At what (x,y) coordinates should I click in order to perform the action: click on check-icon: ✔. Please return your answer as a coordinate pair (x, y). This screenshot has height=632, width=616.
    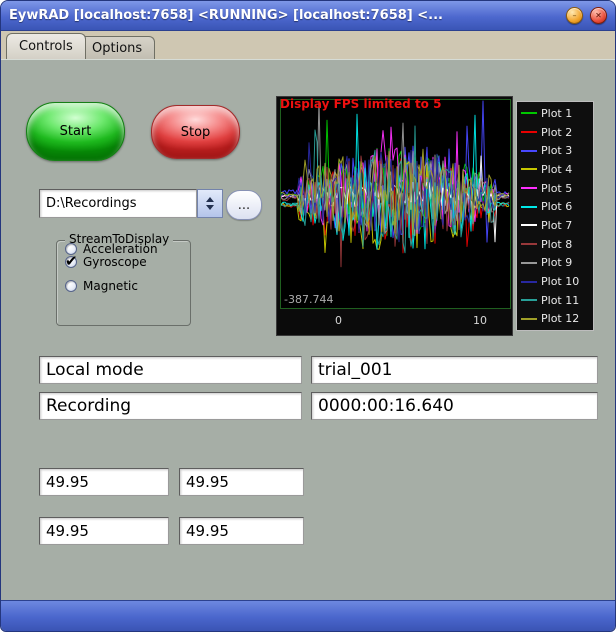
    Looking at the image, I should click on (71, 261).